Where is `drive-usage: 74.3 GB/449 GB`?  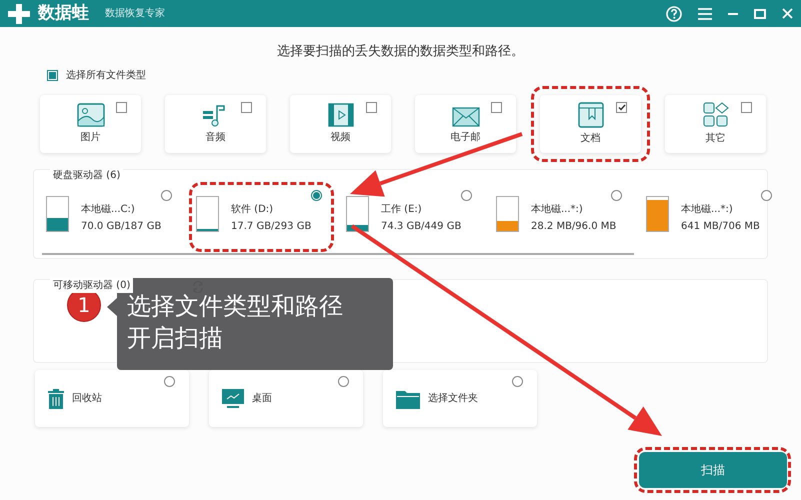
drive-usage: 74.3 GB/449 GB is located at coordinates (421, 227).